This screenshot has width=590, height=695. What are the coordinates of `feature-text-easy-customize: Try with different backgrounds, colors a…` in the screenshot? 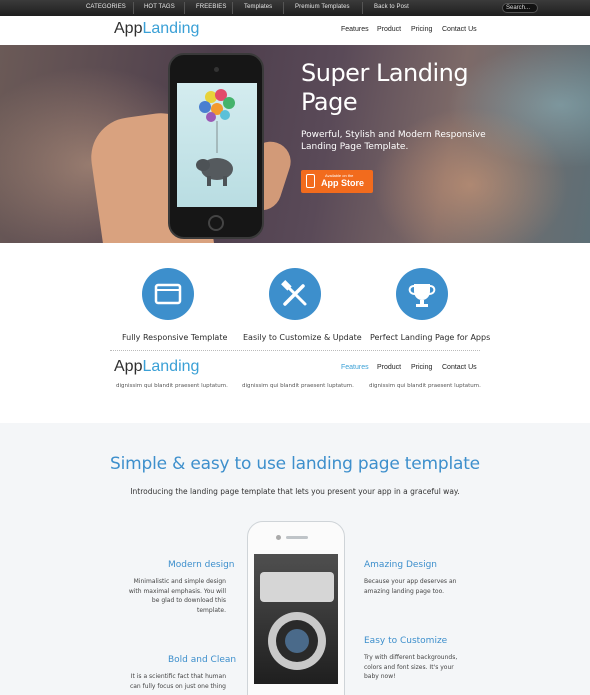 It's located at (419, 667).